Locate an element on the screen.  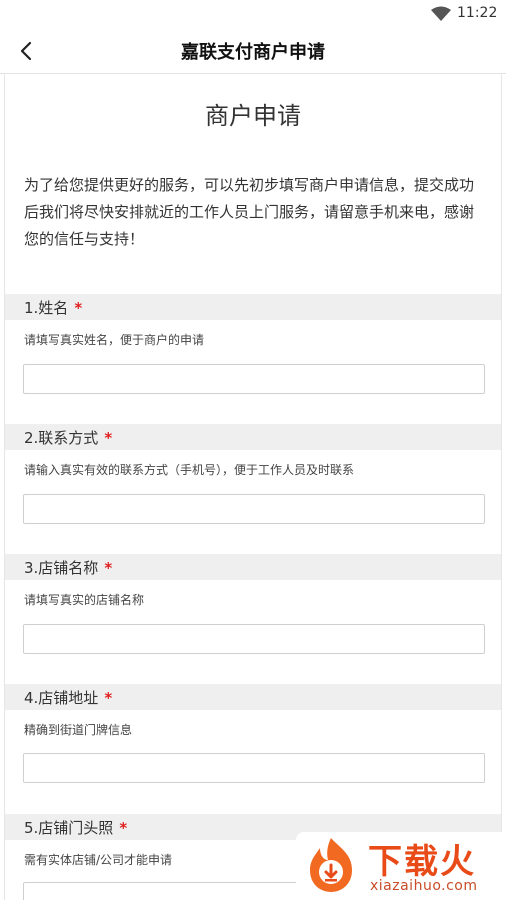
question-title: 5.店铺门头照 is located at coordinates (69, 828).